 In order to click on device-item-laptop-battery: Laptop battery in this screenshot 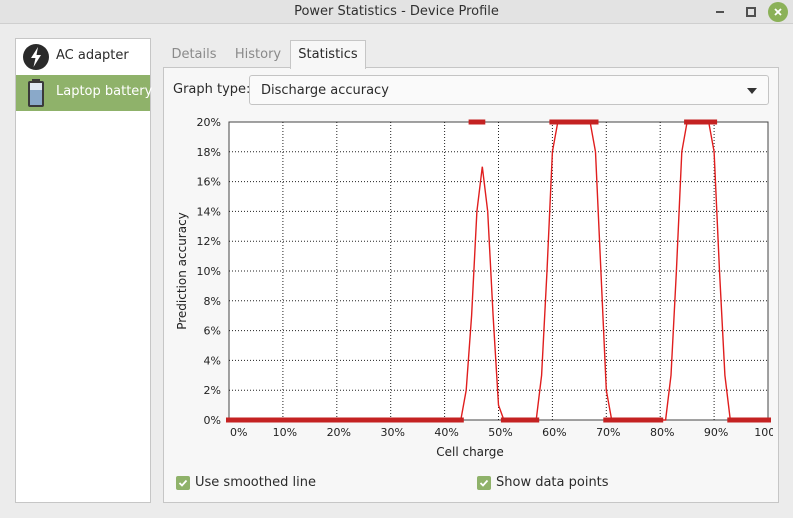, I will do `click(84, 93)`.